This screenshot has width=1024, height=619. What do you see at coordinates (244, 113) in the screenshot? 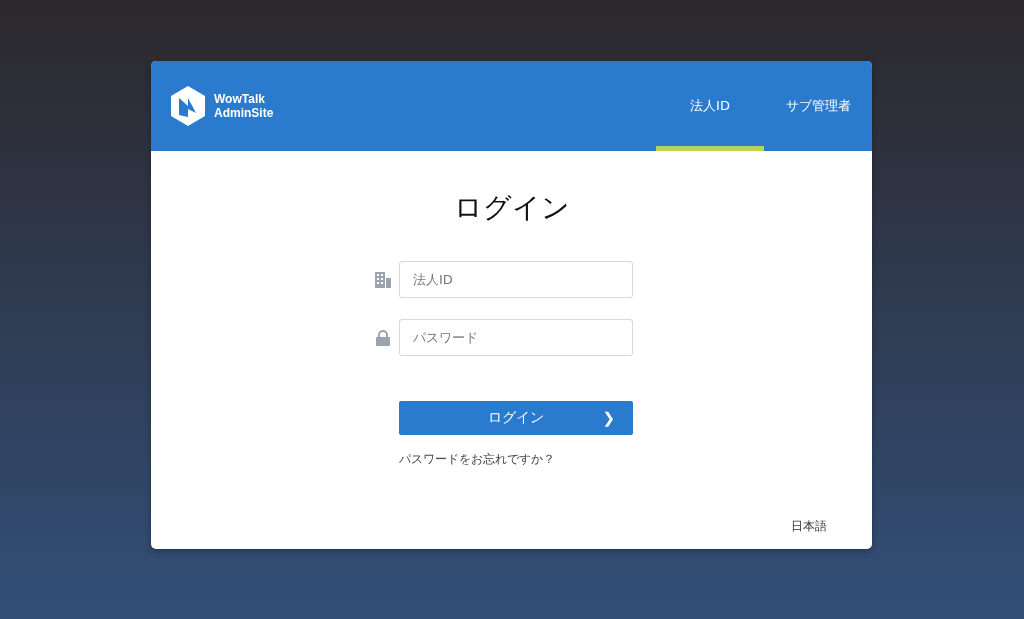
I see `logo-subtitle: AdminSite` at bounding box center [244, 113].